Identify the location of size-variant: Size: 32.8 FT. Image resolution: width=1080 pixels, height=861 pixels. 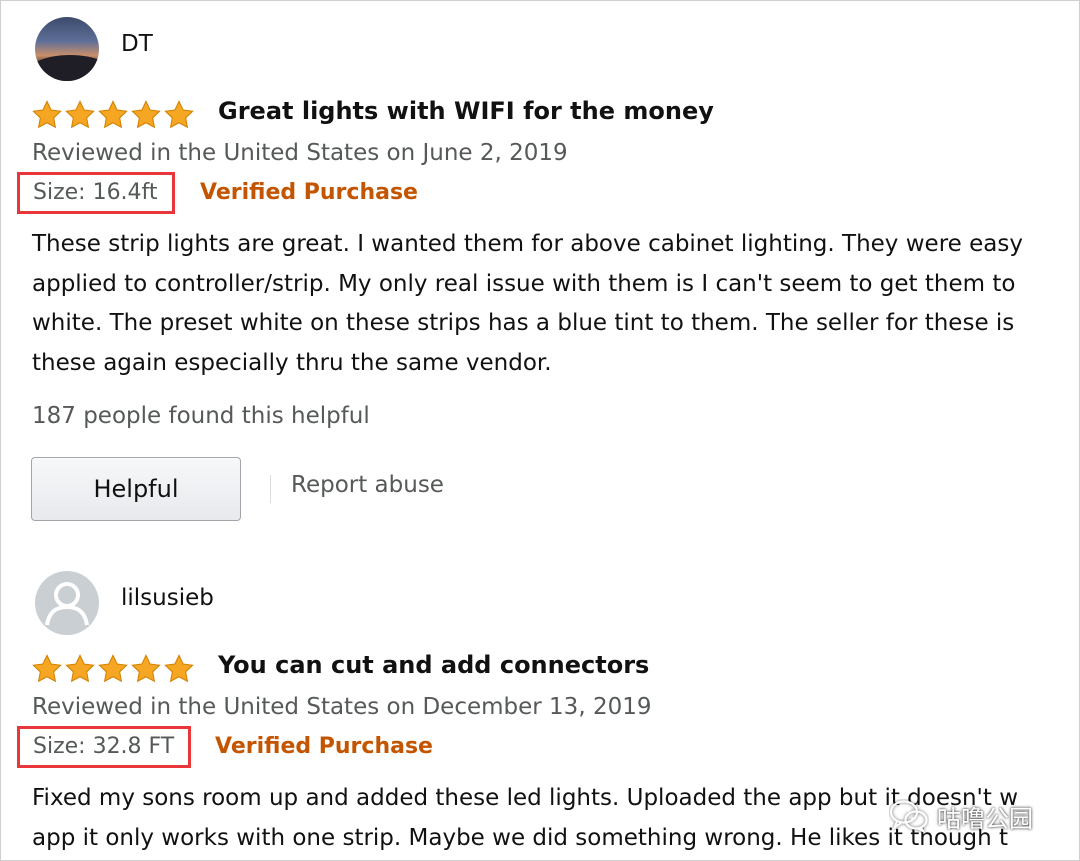
(103, 746).